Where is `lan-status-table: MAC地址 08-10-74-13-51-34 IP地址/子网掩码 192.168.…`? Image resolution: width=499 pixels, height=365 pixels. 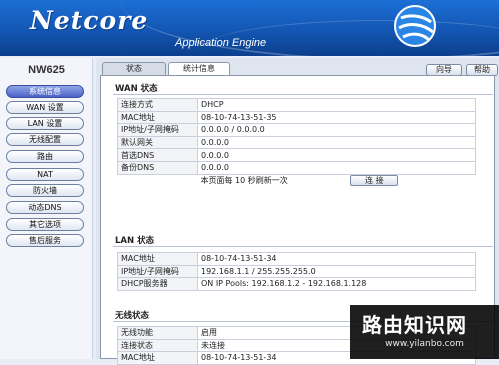
lan-status-table: MAC地址 08-10-74-13-51-34 IP地址/子网掩码 192.168.… is located at coordinates (296, 271).